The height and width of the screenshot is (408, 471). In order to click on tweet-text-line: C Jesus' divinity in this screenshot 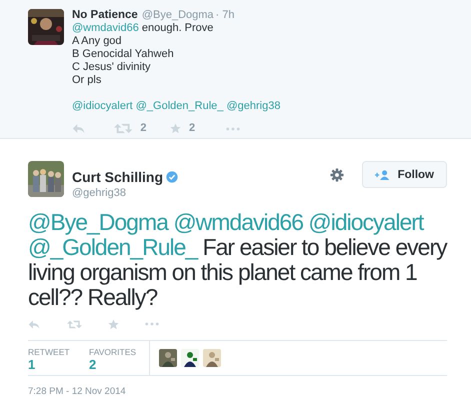, I will do `click(112, 67)`.